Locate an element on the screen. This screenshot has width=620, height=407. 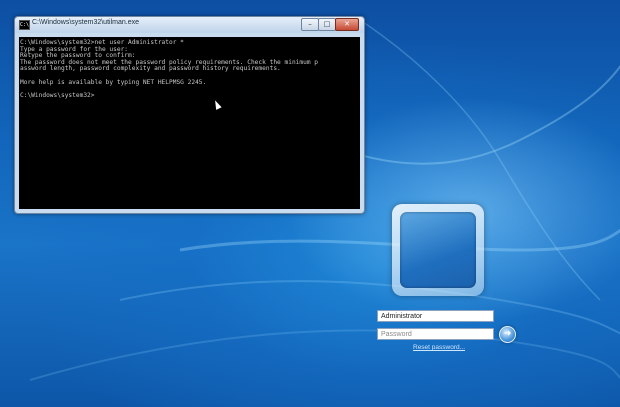
close-button: ✕ is located at coordinates (347, 24).